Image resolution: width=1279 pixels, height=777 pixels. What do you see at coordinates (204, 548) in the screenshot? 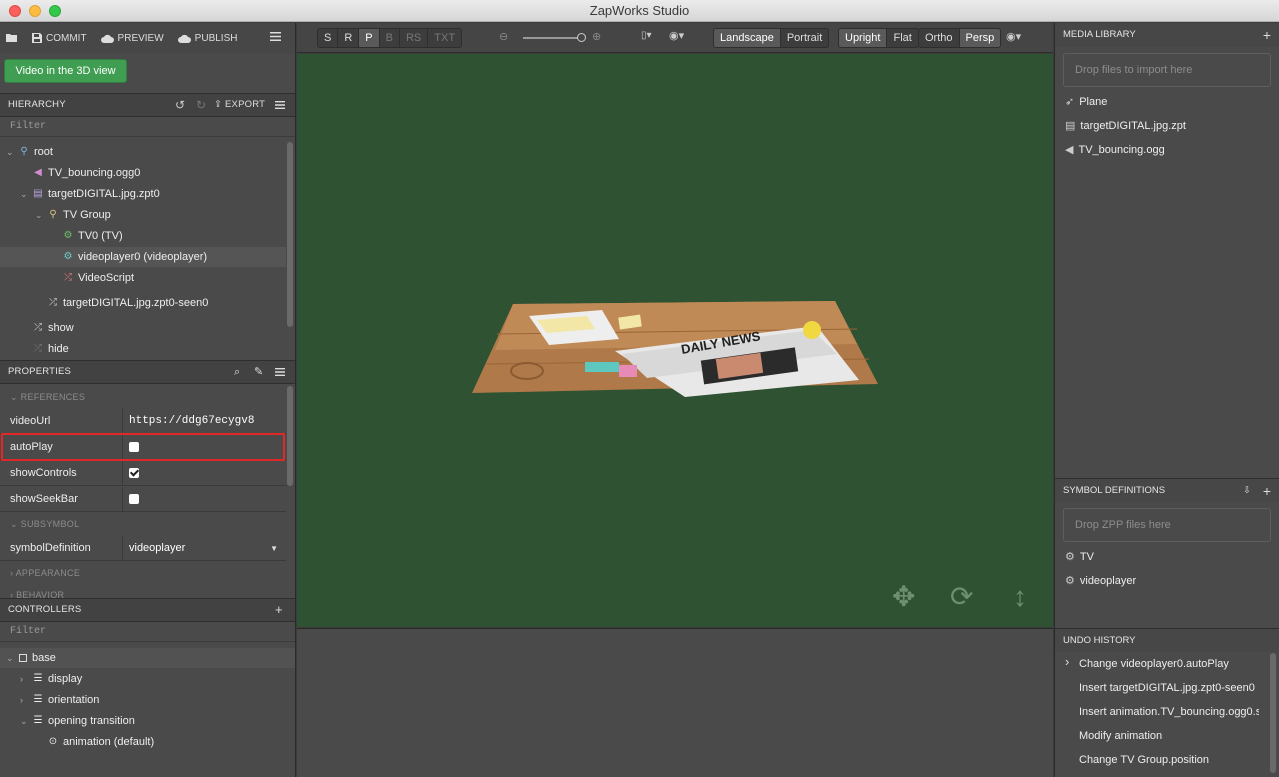
I see `symboldefinition-select: videoplayer ▼` at bounding box center [204, 548].